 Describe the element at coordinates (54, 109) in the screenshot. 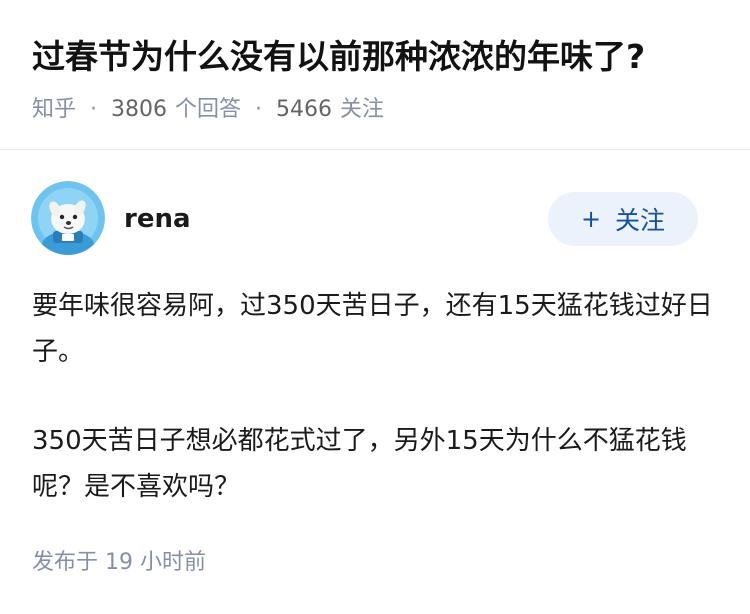

I see `source-label: 知乎` at that location.